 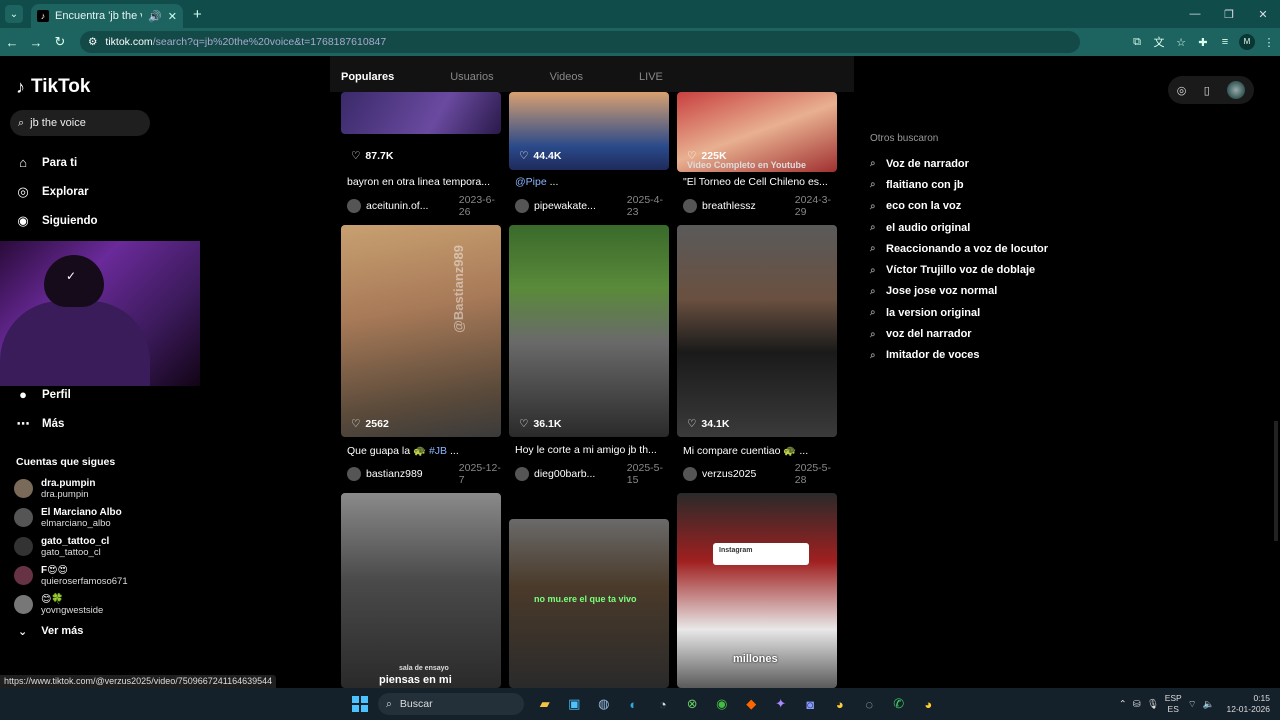 I want to click on following-item: gato_tattoo_cl gato_tattoo_cl, so click(x=89, y=546).